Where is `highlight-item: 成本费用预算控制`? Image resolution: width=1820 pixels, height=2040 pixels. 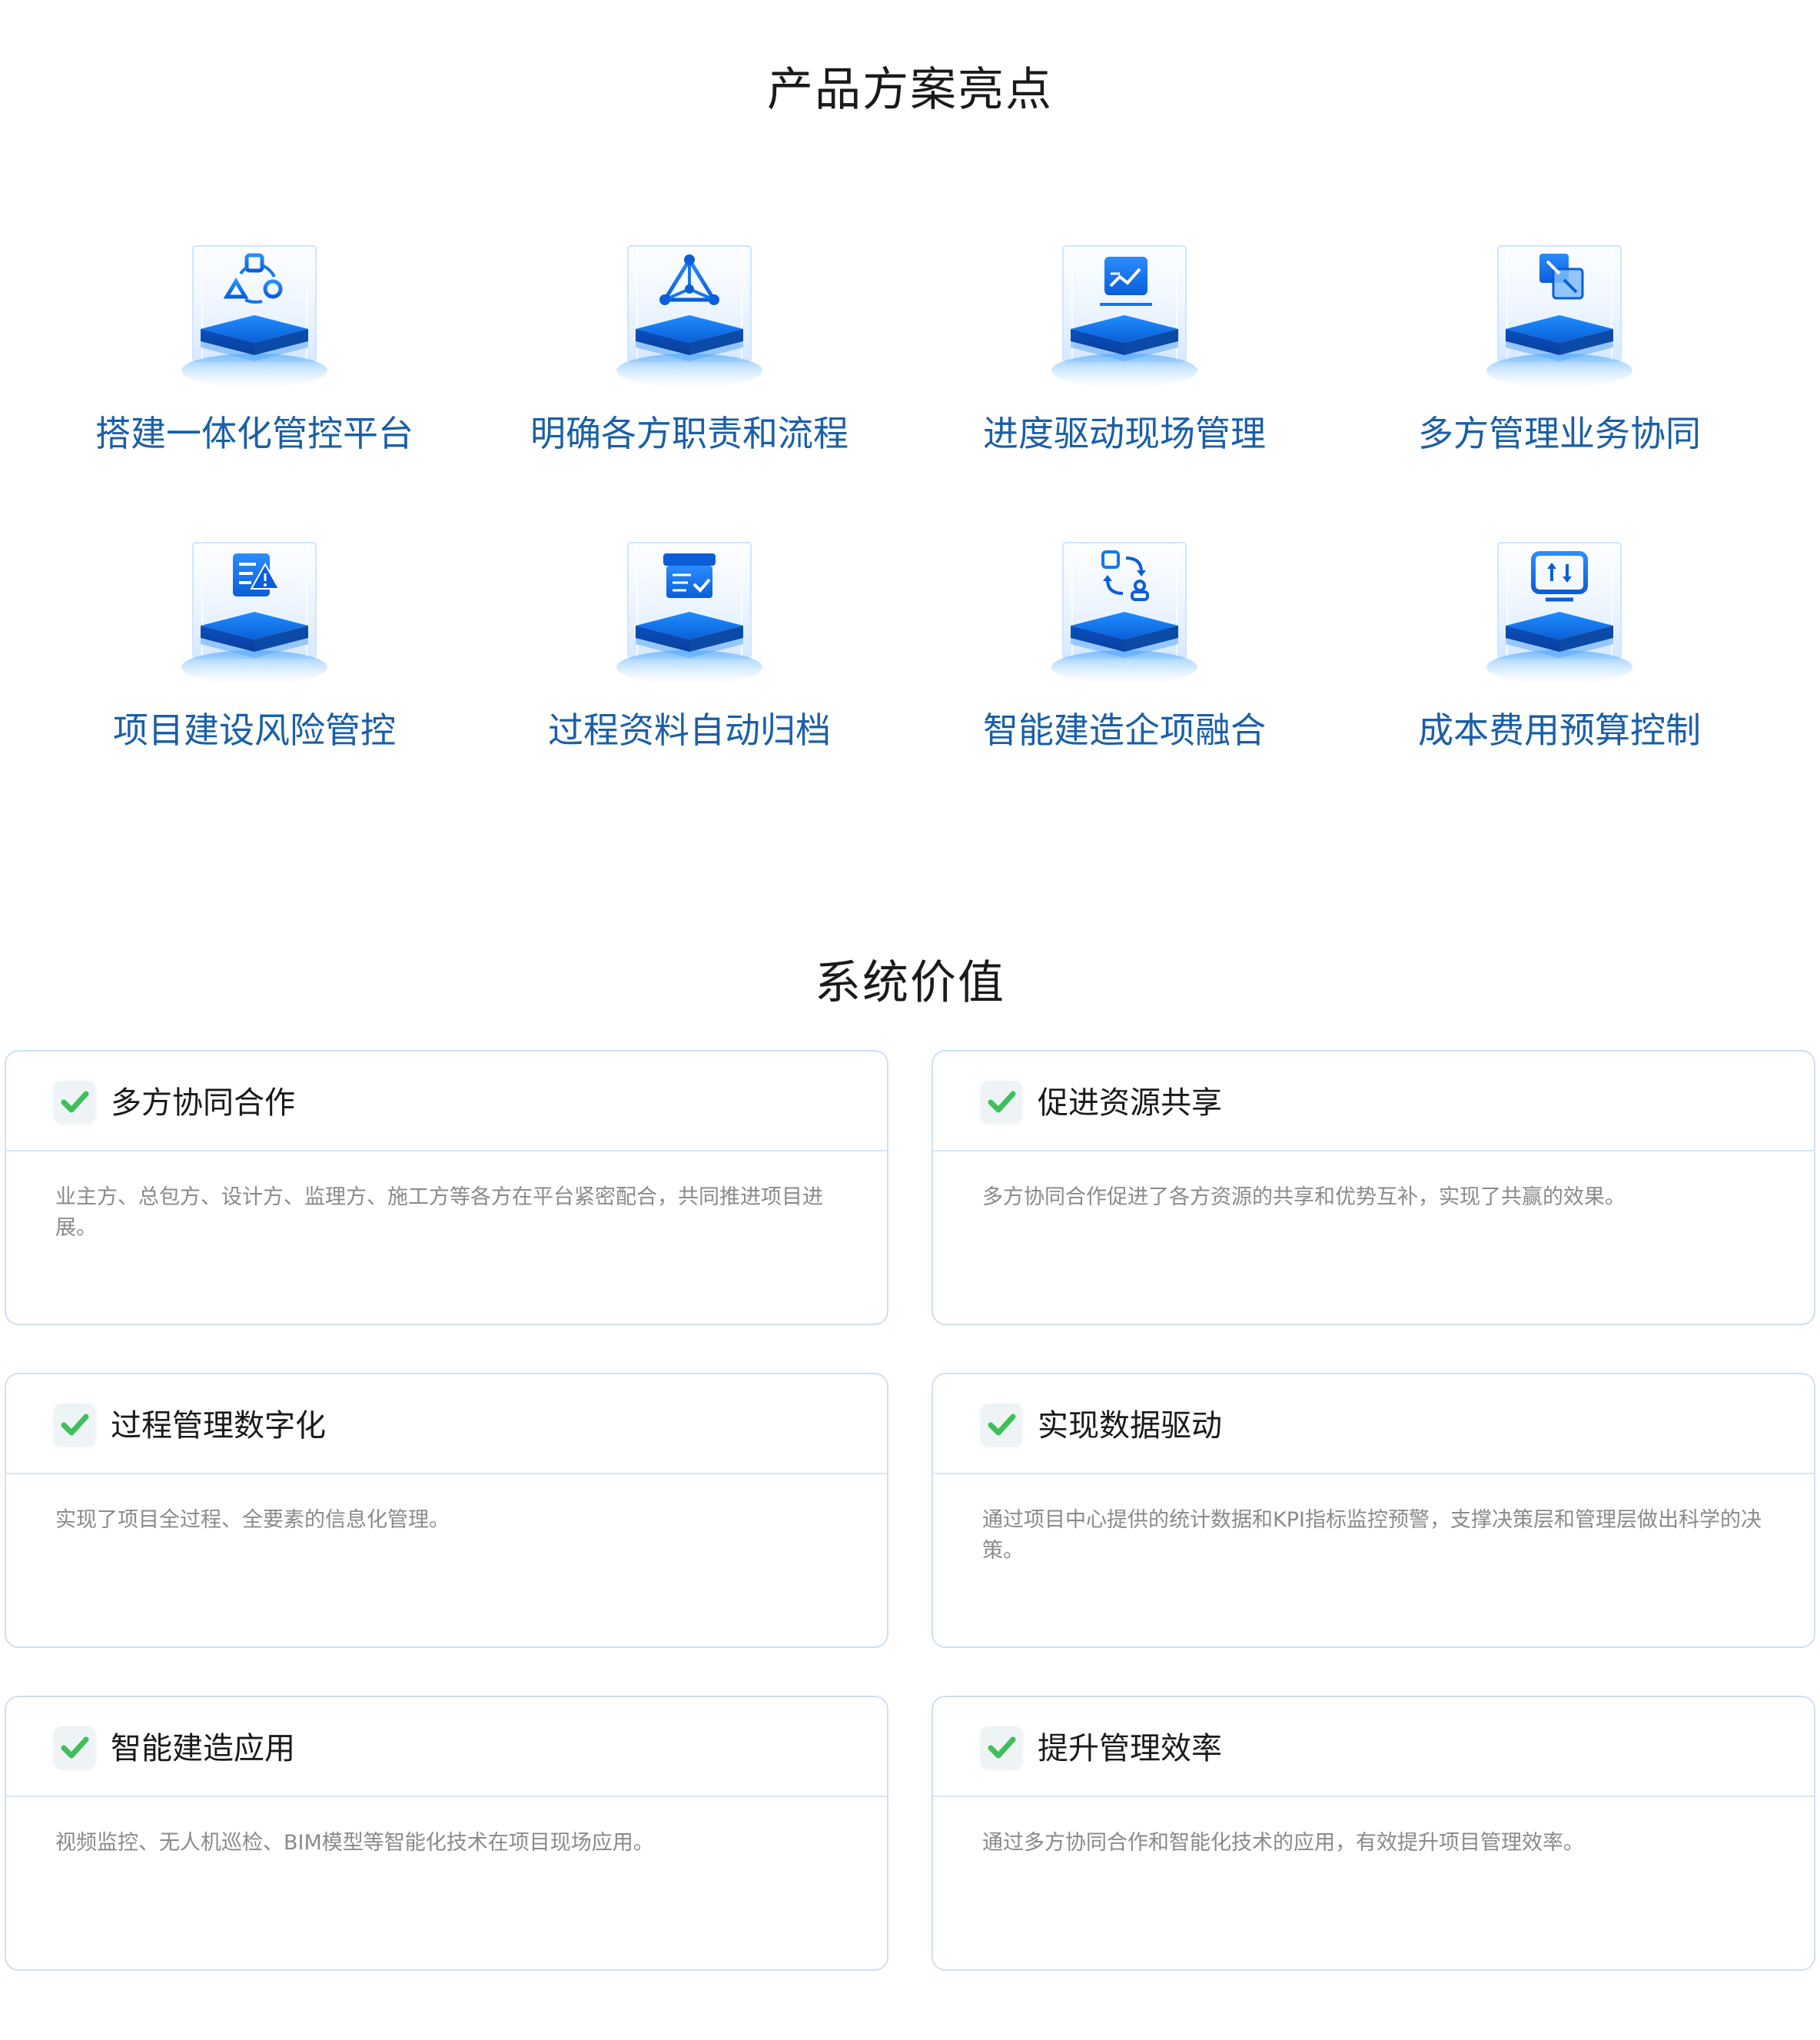
highlight-item: 成本费用预算控制 is located at coordinates (1559, 674).